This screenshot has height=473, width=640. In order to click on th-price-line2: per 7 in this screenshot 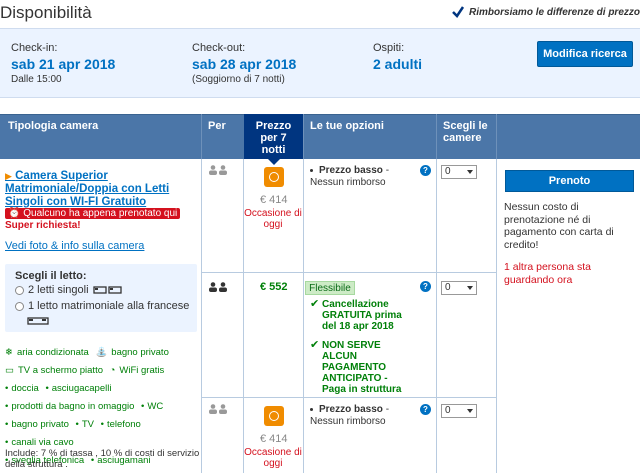, I will do `click(273, 138)`.